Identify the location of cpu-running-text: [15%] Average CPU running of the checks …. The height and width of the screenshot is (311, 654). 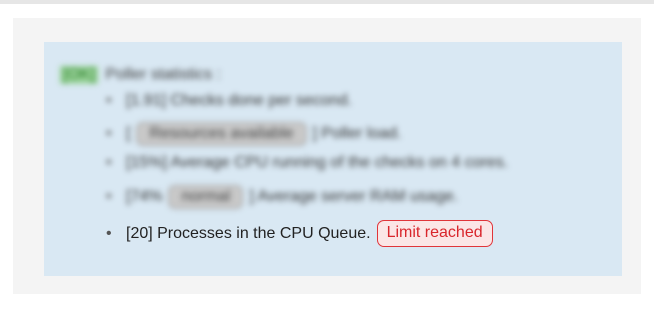
(317, 162).